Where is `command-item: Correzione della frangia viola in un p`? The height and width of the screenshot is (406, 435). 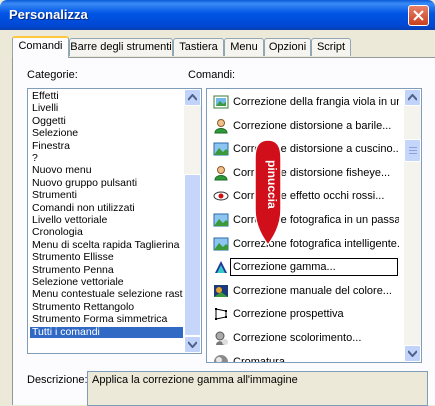
command-item: Correzione della frangia viola in un p is located at coordinates (304, 103).